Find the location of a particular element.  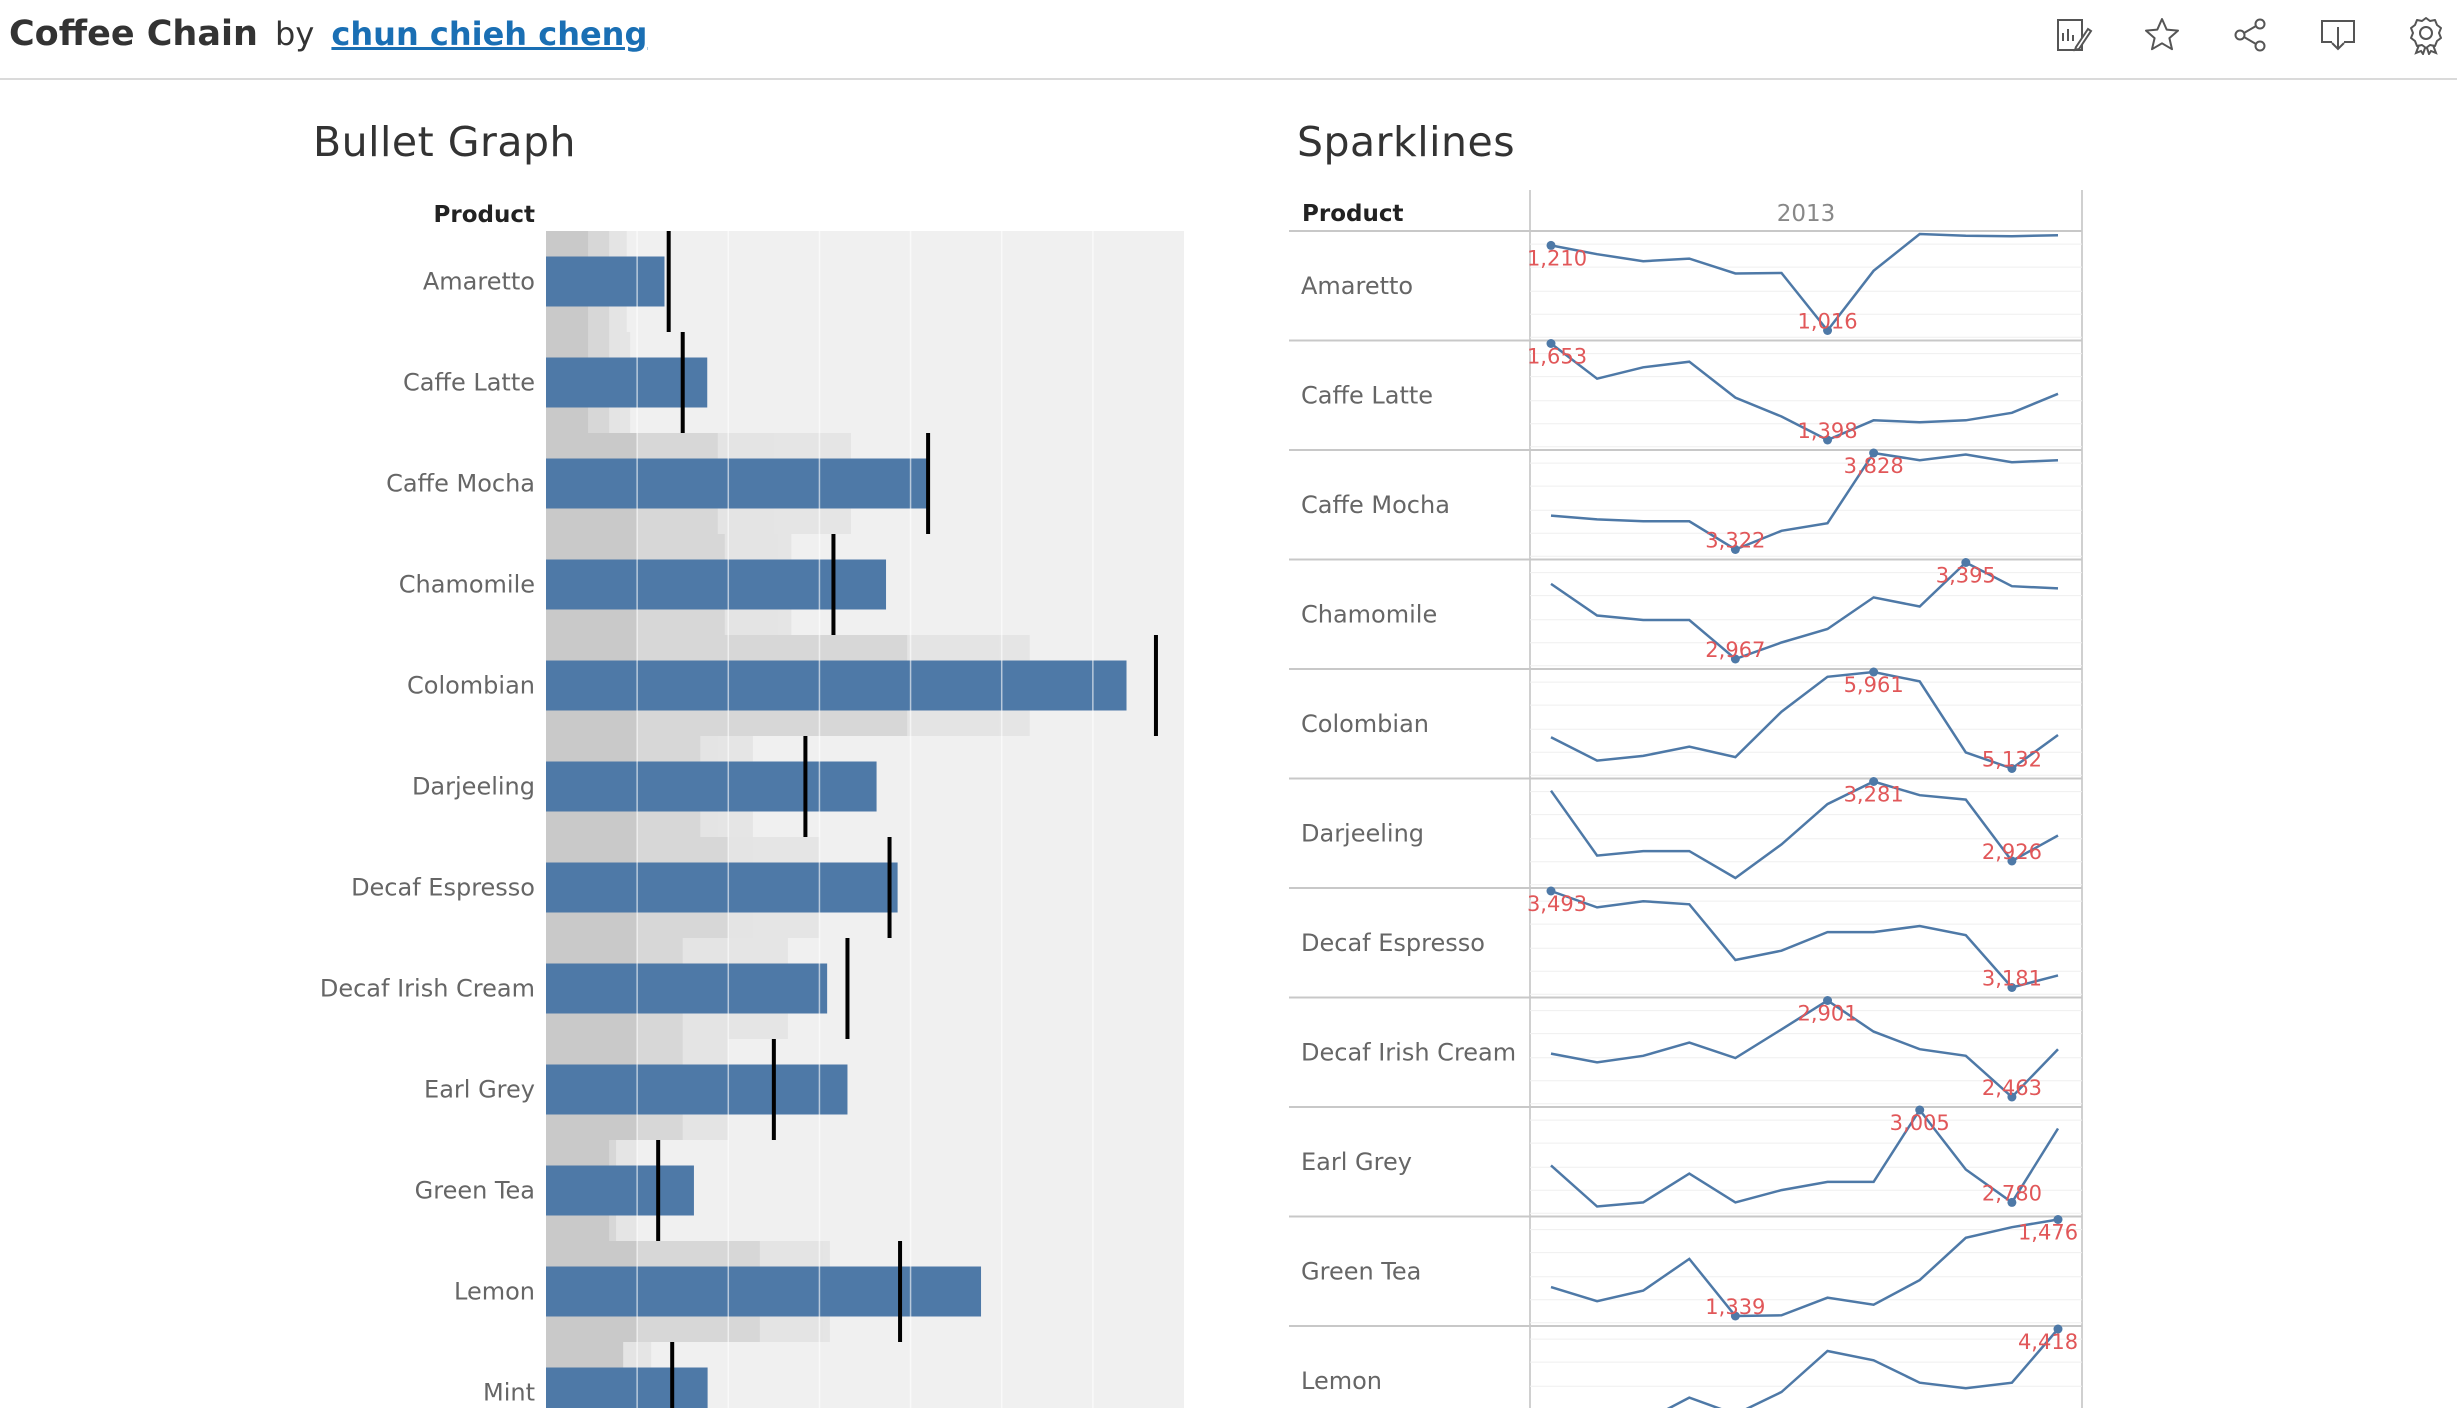

by-text: by is located at coordinates (295, 34).